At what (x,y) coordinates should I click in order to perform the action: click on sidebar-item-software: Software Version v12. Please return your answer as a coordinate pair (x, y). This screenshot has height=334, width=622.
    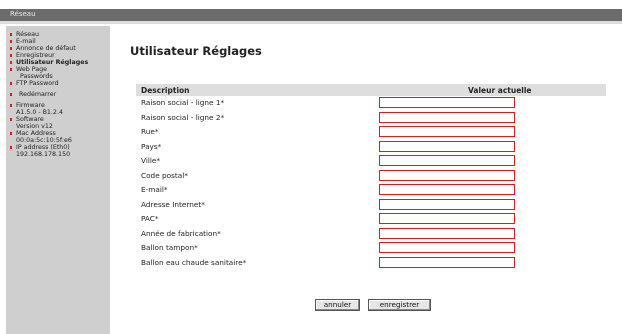
    Looking at the image, I should click on (60, 123).